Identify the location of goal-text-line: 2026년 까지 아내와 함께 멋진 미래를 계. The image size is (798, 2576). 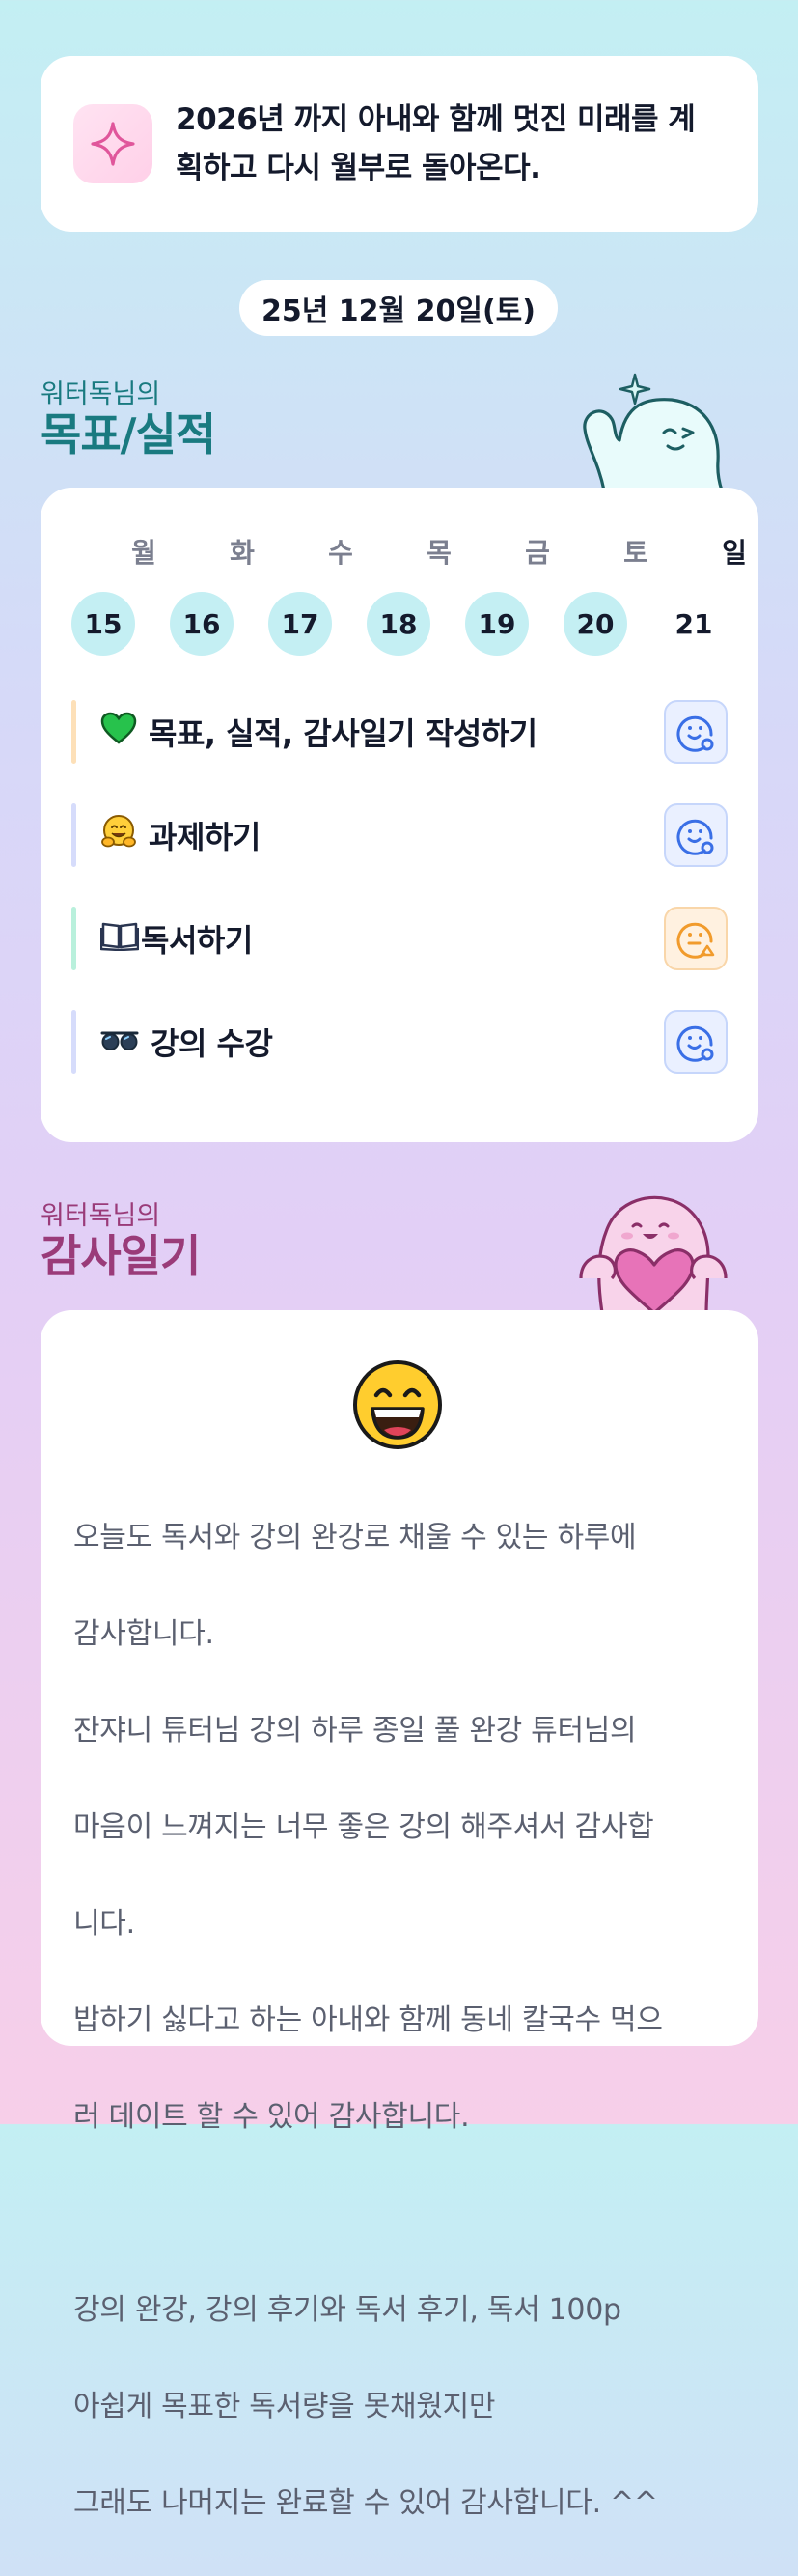
(436, 120).